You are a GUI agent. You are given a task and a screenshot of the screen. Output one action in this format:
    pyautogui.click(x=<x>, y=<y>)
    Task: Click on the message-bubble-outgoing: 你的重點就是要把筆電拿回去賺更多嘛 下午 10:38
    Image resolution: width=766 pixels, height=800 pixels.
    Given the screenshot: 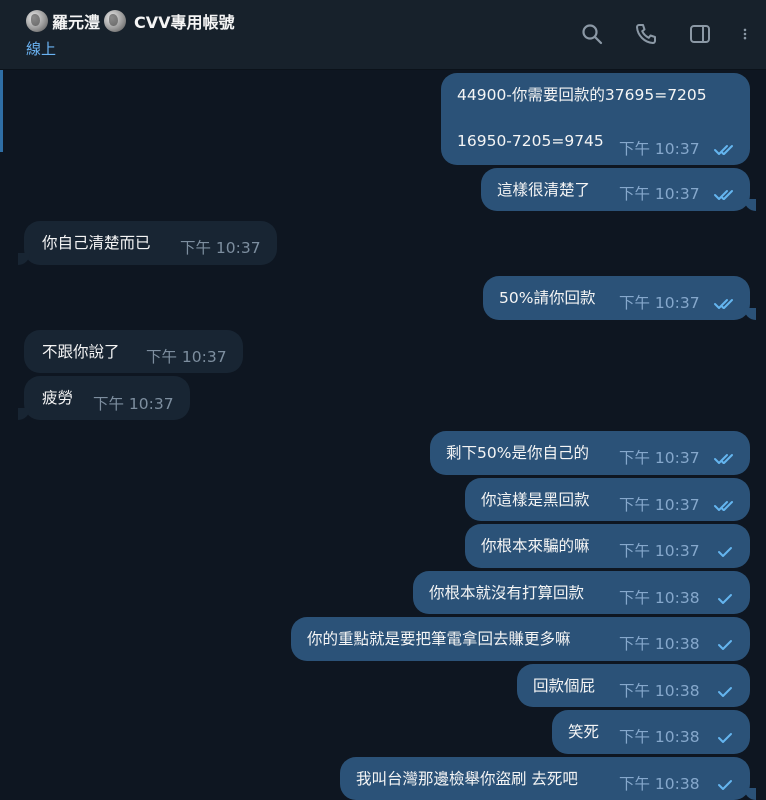 What is the action you would take?
    pyautogui.click(x=520, y=639)
    